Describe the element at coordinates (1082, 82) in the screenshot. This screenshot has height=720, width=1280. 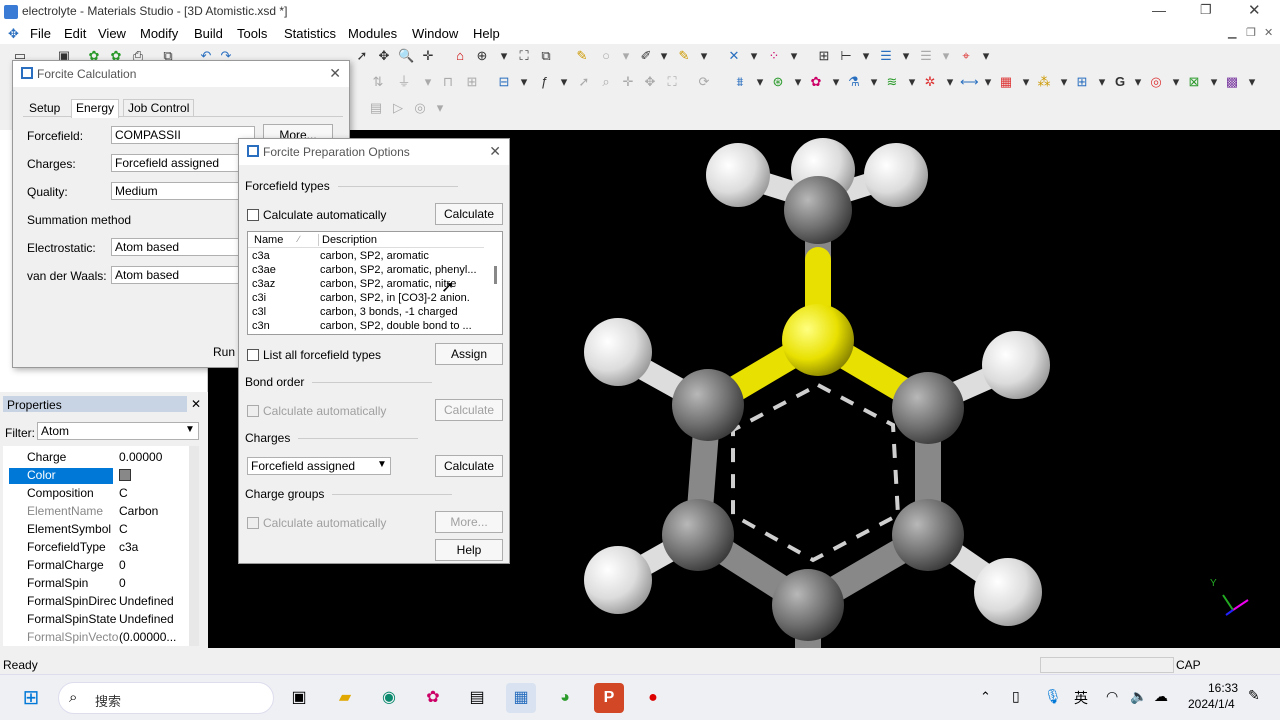
I see `sorption-icon: ⊞` at that location.